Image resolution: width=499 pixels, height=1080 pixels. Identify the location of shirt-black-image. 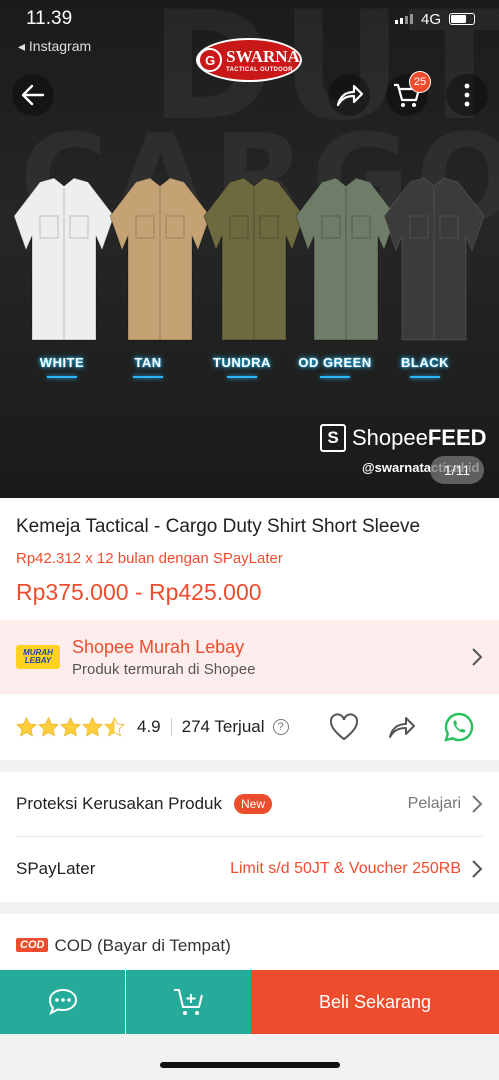
(434, 259).